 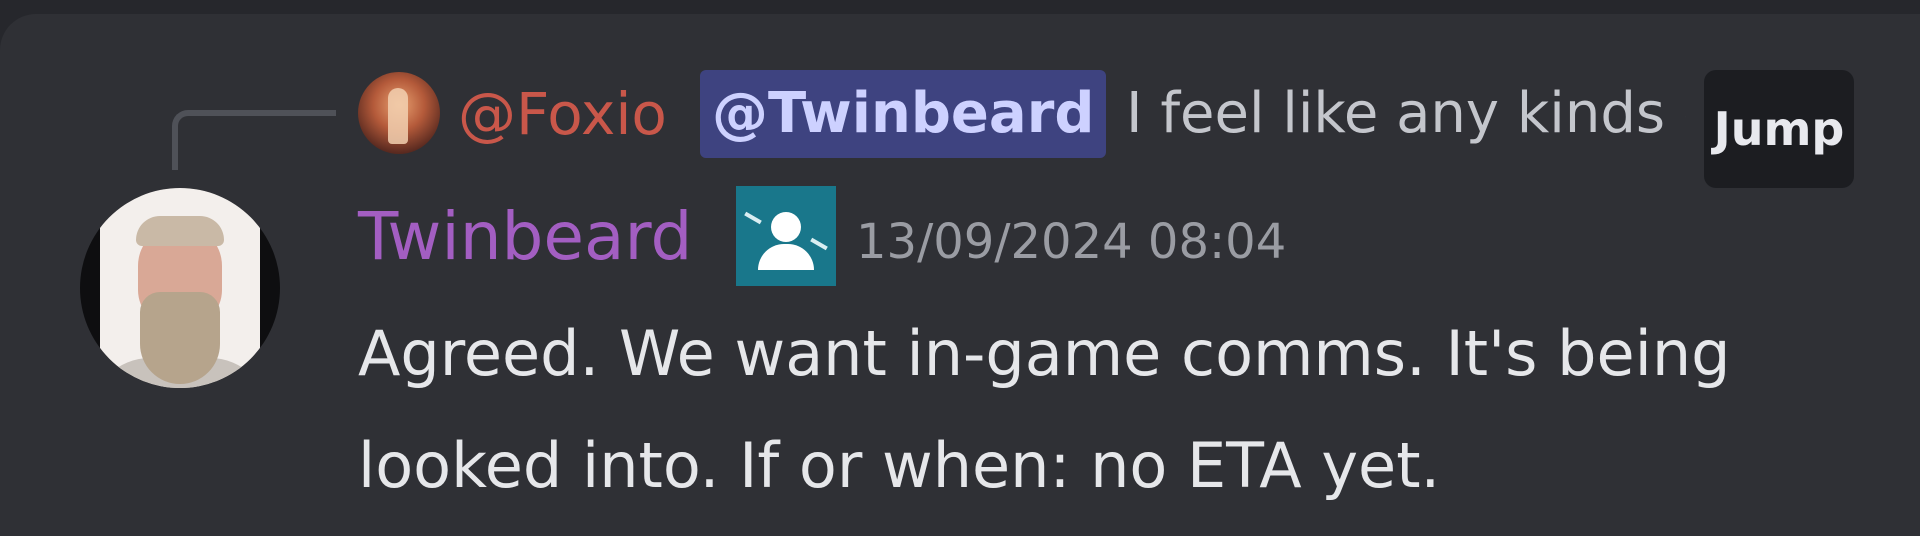 What do you see at coordinates (1071, 242) in the screenshot?
I see `message-timestamp: 13/09/2024 08:04` at bounding box center [1071, 242].